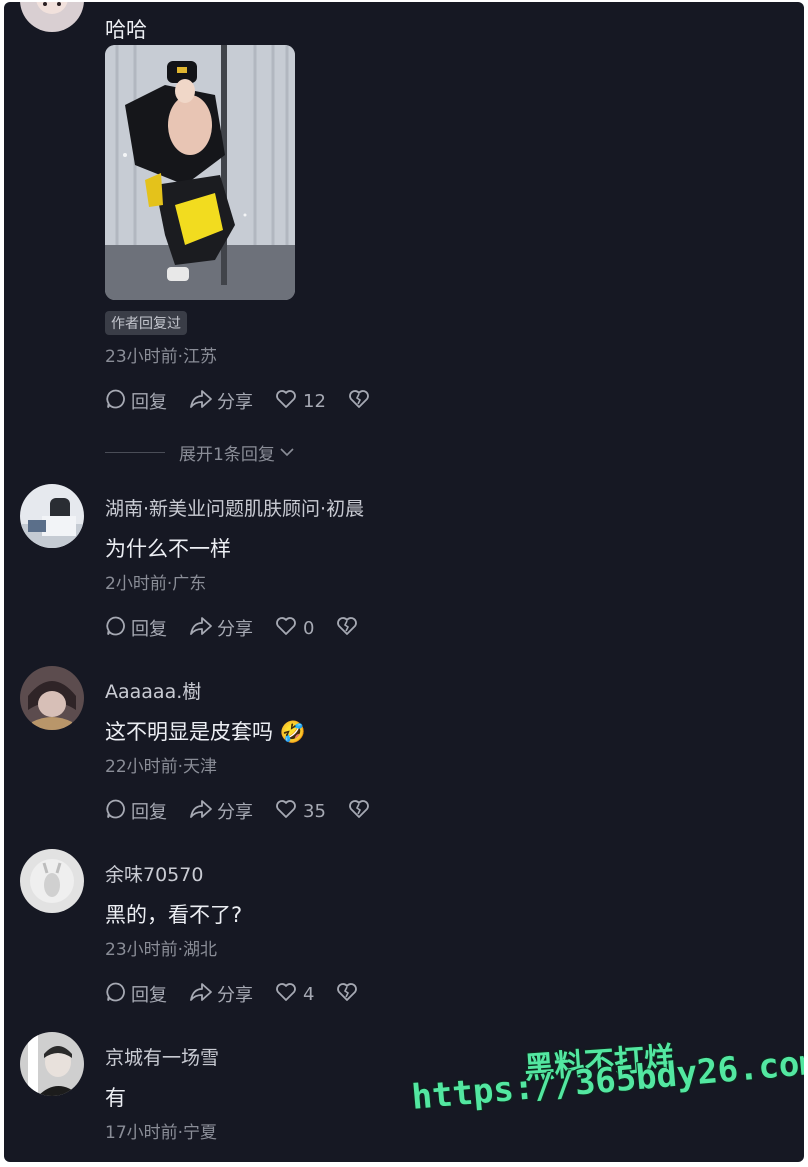  What do you see at coordinates (168, 549) in the screenshot?
I see `comment-text: 为什么不一样` at bounding box center [168, 549].